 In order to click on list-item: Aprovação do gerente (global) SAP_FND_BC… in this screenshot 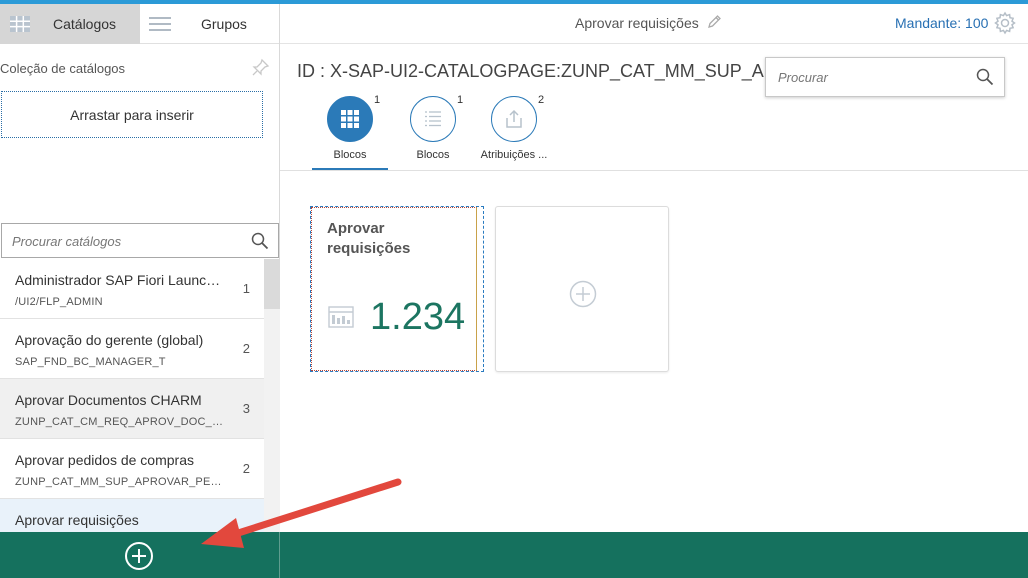, I will do `click(132, 349)`.